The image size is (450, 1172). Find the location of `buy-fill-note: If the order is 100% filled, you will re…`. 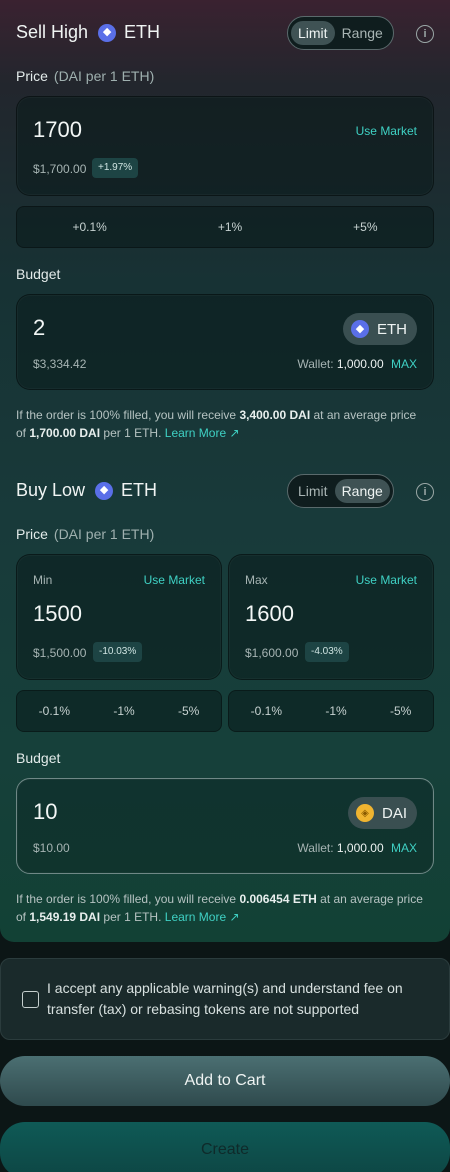

buy-fill-note: If the order is 100% filled, you will re… is located at coordinates (221, 908).